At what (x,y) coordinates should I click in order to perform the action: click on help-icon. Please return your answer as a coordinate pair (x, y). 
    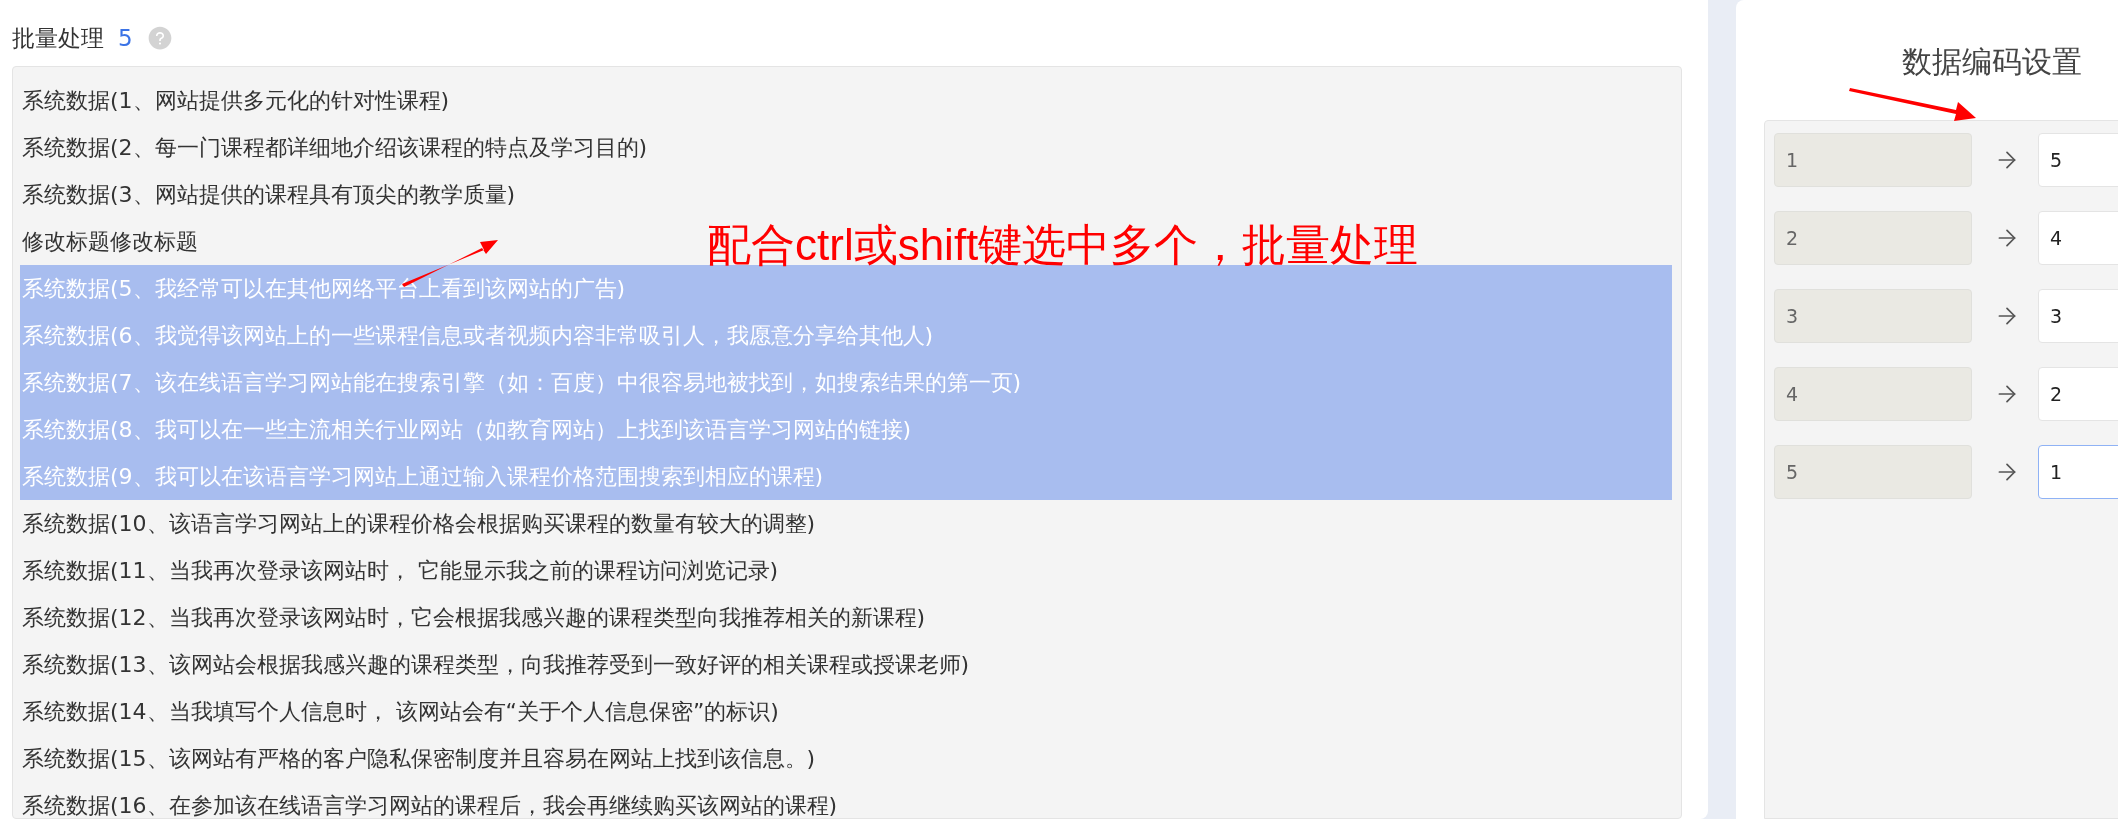
    Looking at the image, I should click on (159, 38).